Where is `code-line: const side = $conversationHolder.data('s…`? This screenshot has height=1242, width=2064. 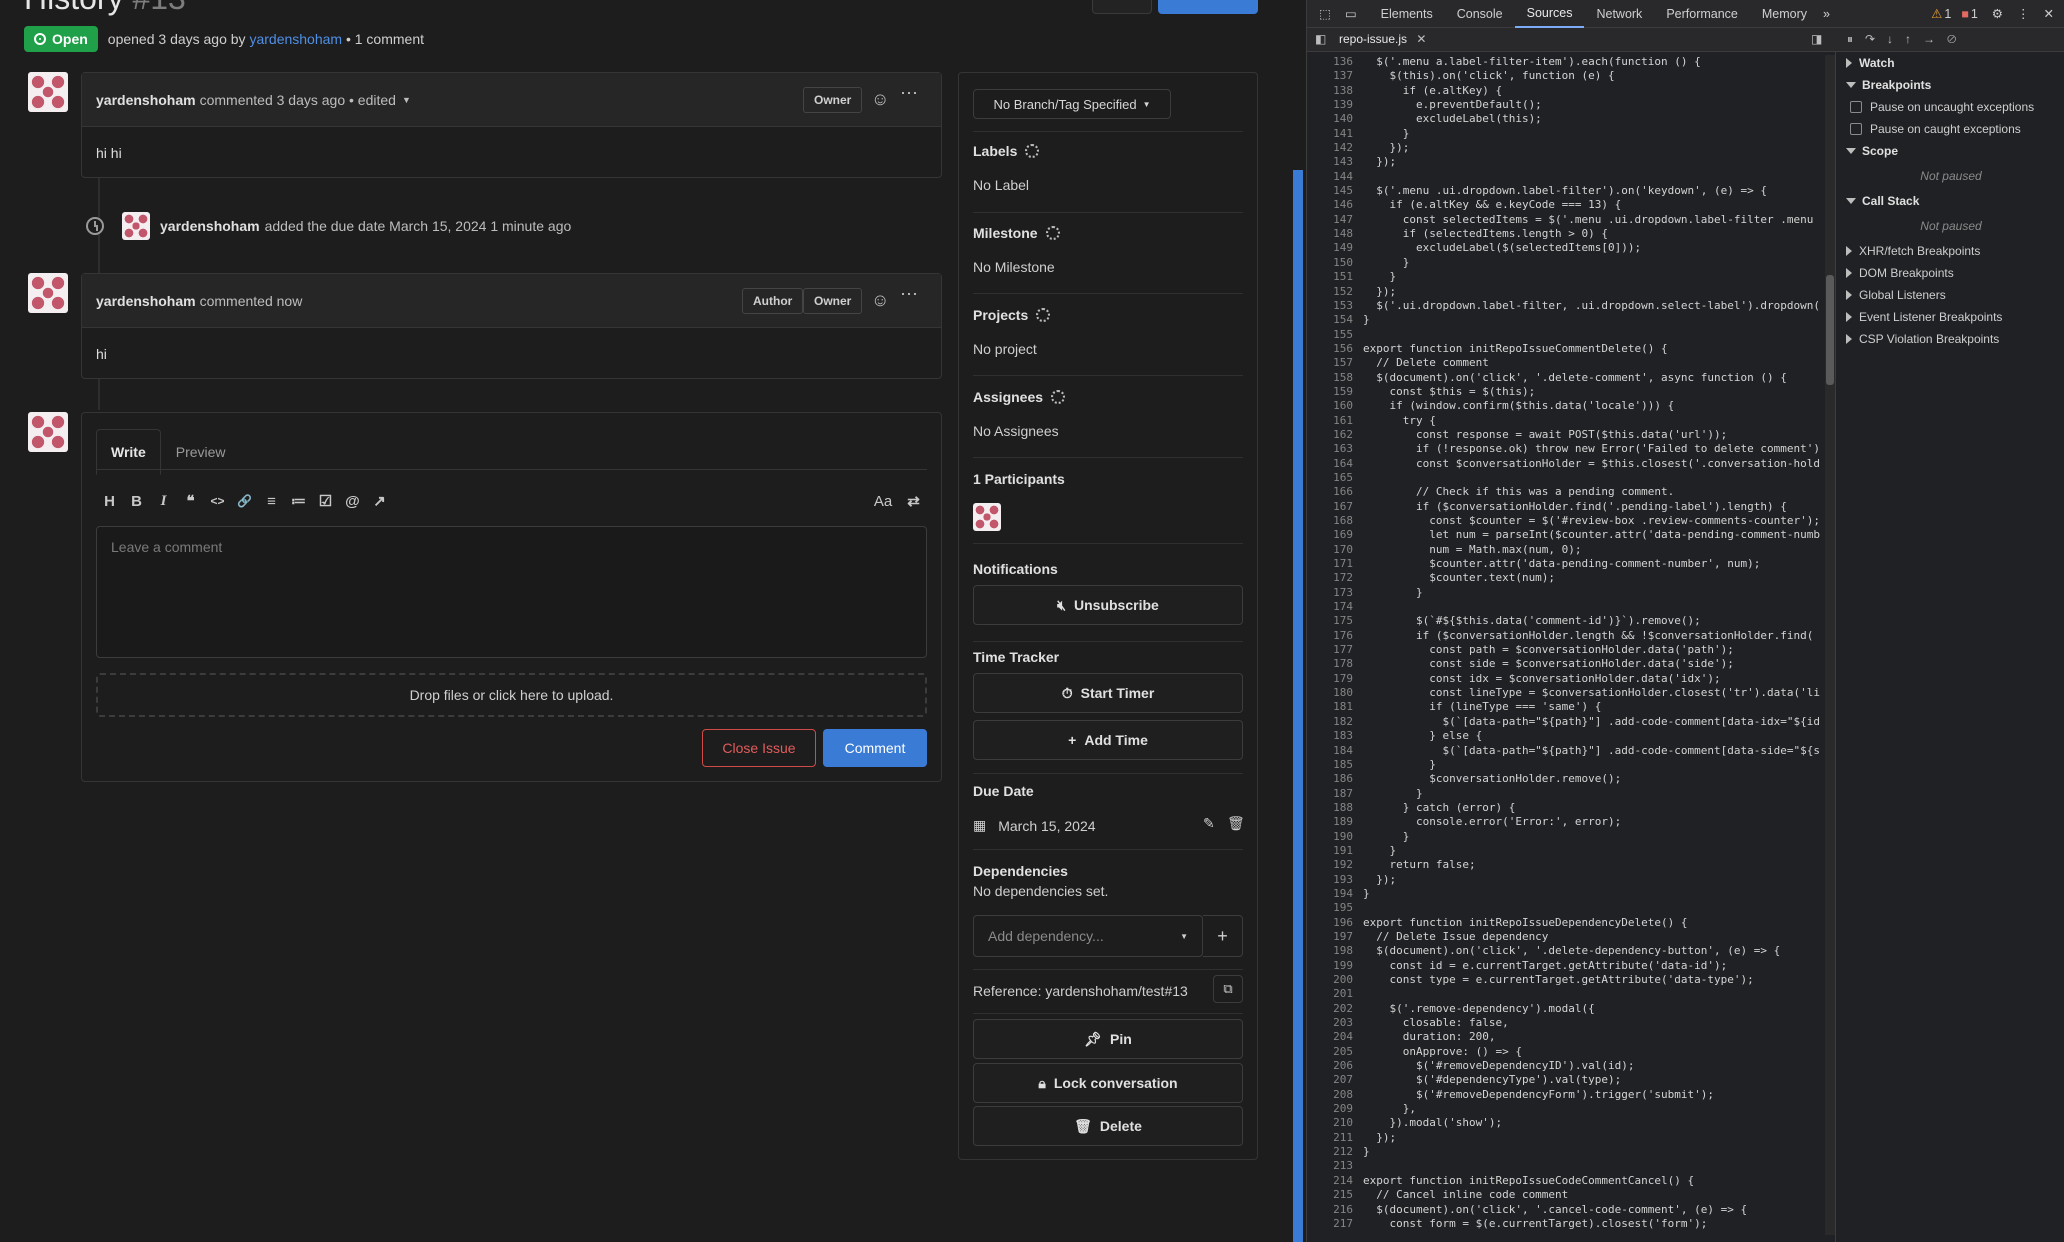 code-line: const side = $conversationHolder.data('s… is located at coordinates (1592, 664).